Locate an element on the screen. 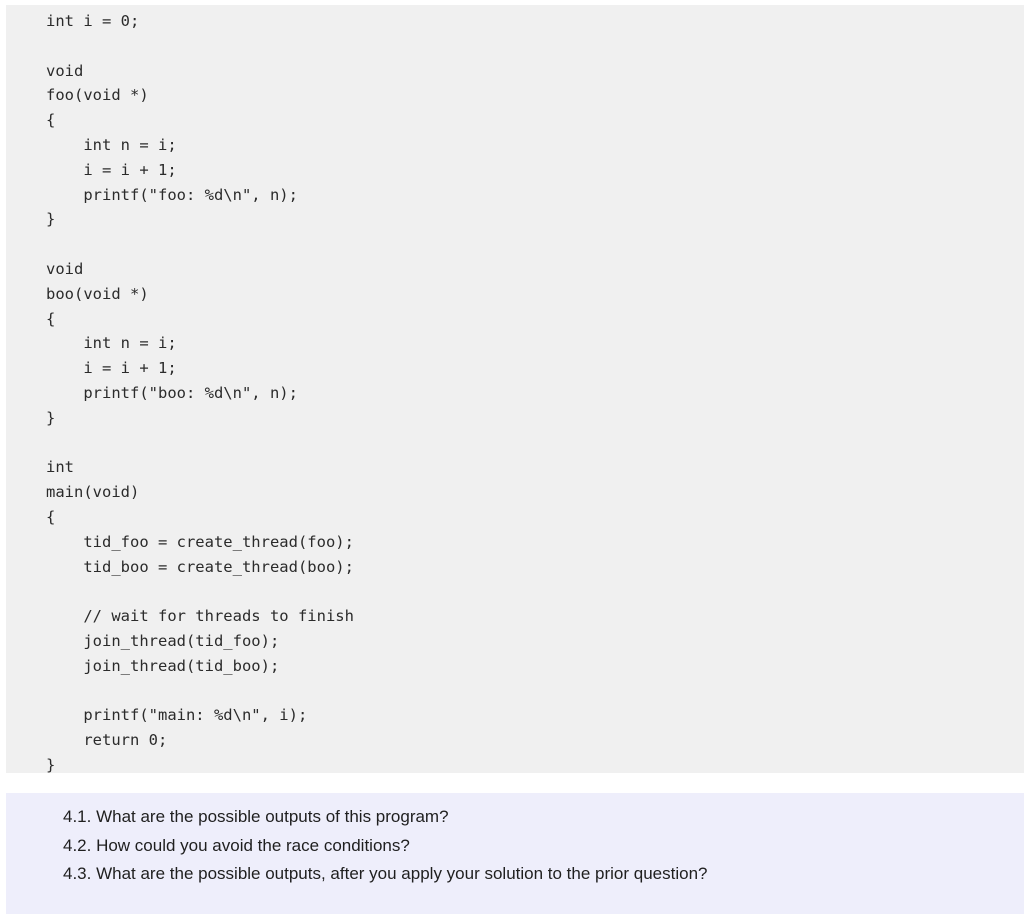 The width and height of the screenshot is (1024, 924). code-line: return 0; is located at coordinates (107, 740).